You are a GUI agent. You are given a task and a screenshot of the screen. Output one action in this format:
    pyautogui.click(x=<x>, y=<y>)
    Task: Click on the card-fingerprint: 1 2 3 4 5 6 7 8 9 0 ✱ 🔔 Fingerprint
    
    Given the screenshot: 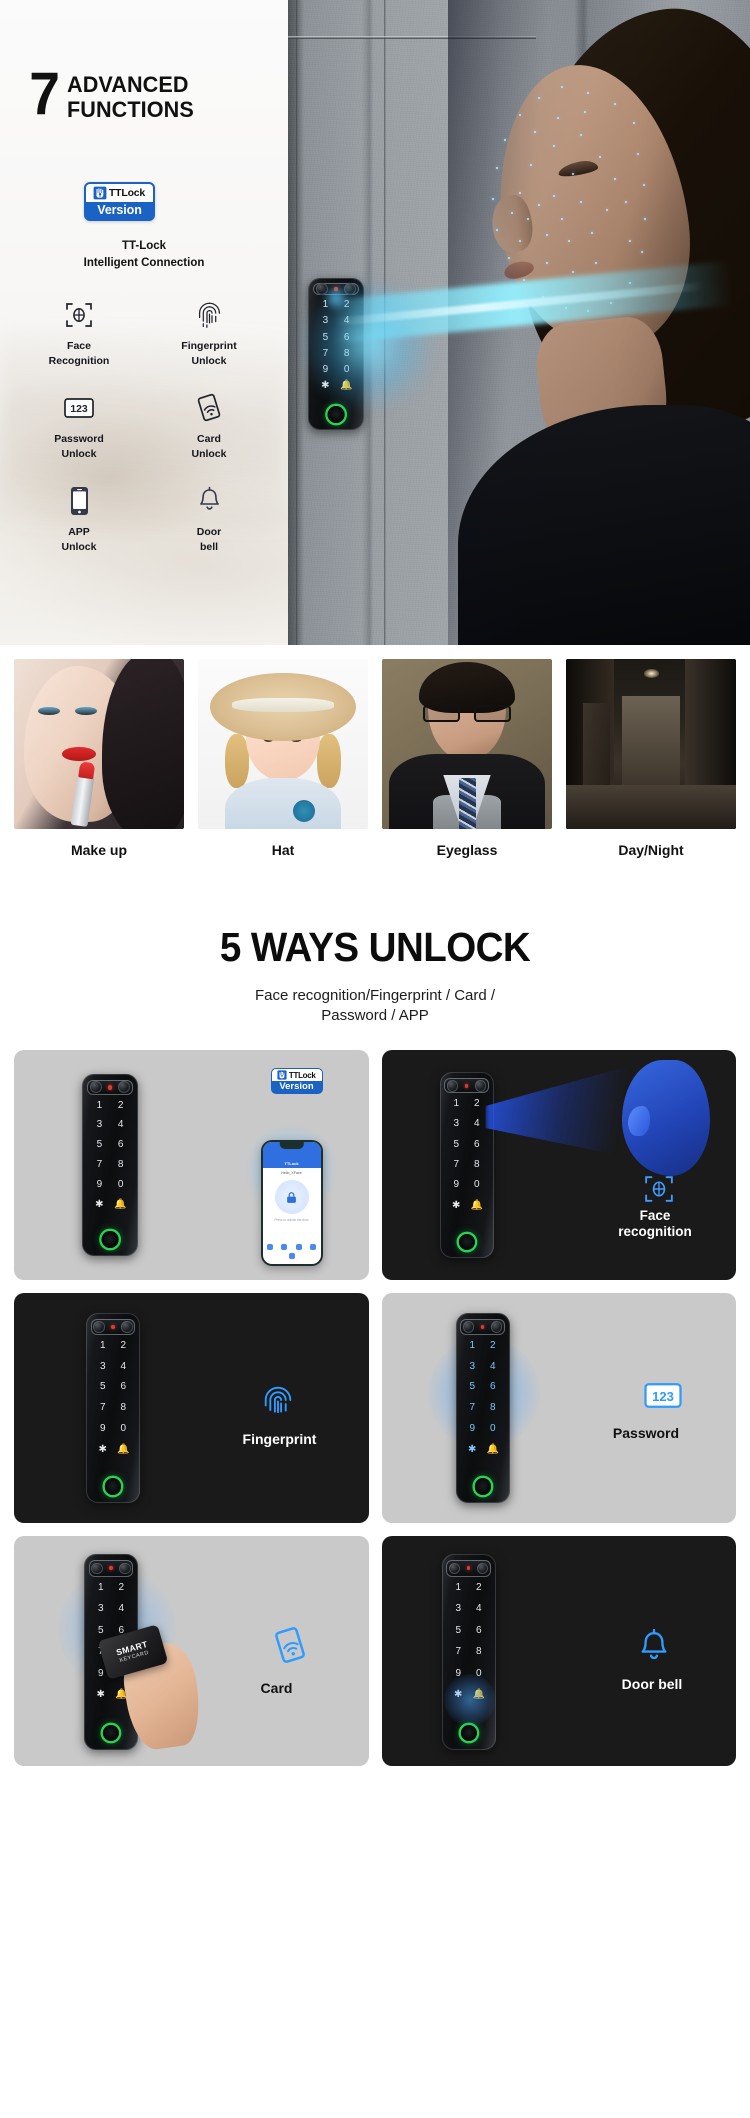 What is the action you would take?
    pyautogui.click(x=191, y=1408)
    